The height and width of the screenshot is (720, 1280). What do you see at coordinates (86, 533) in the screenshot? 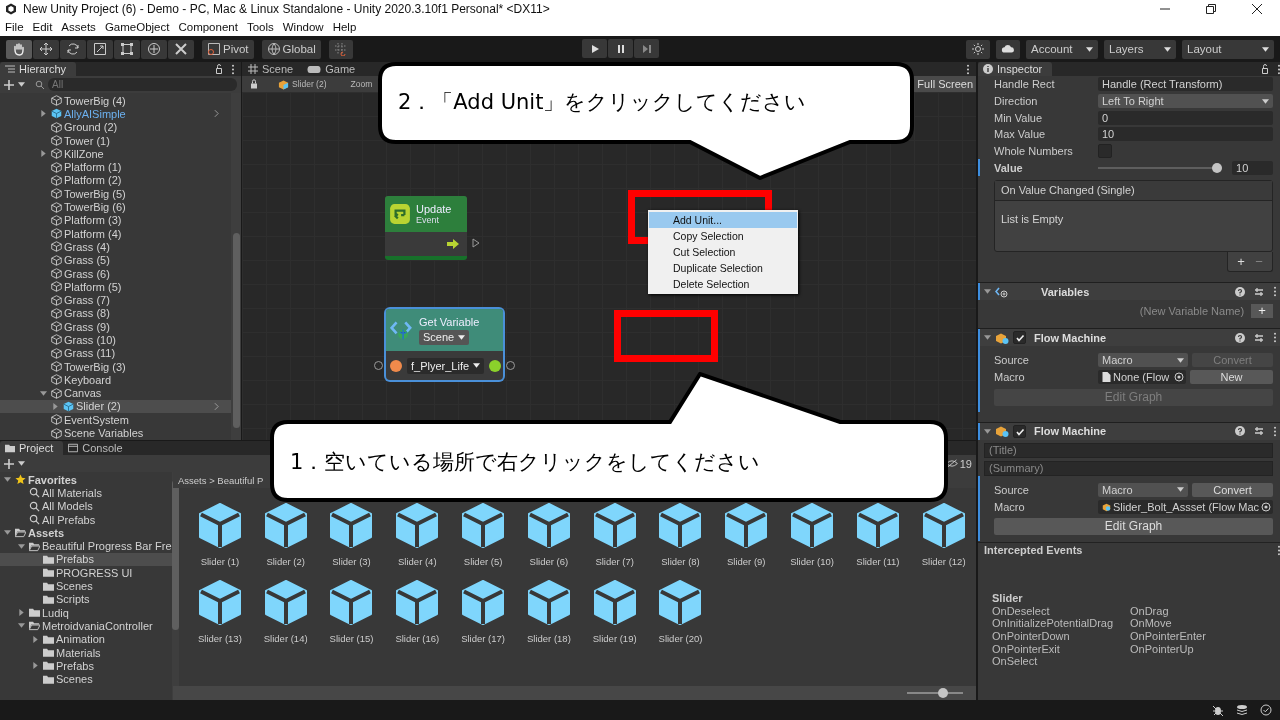
I see `folder-tree-item: Assets` at bounding box center [86, 533].